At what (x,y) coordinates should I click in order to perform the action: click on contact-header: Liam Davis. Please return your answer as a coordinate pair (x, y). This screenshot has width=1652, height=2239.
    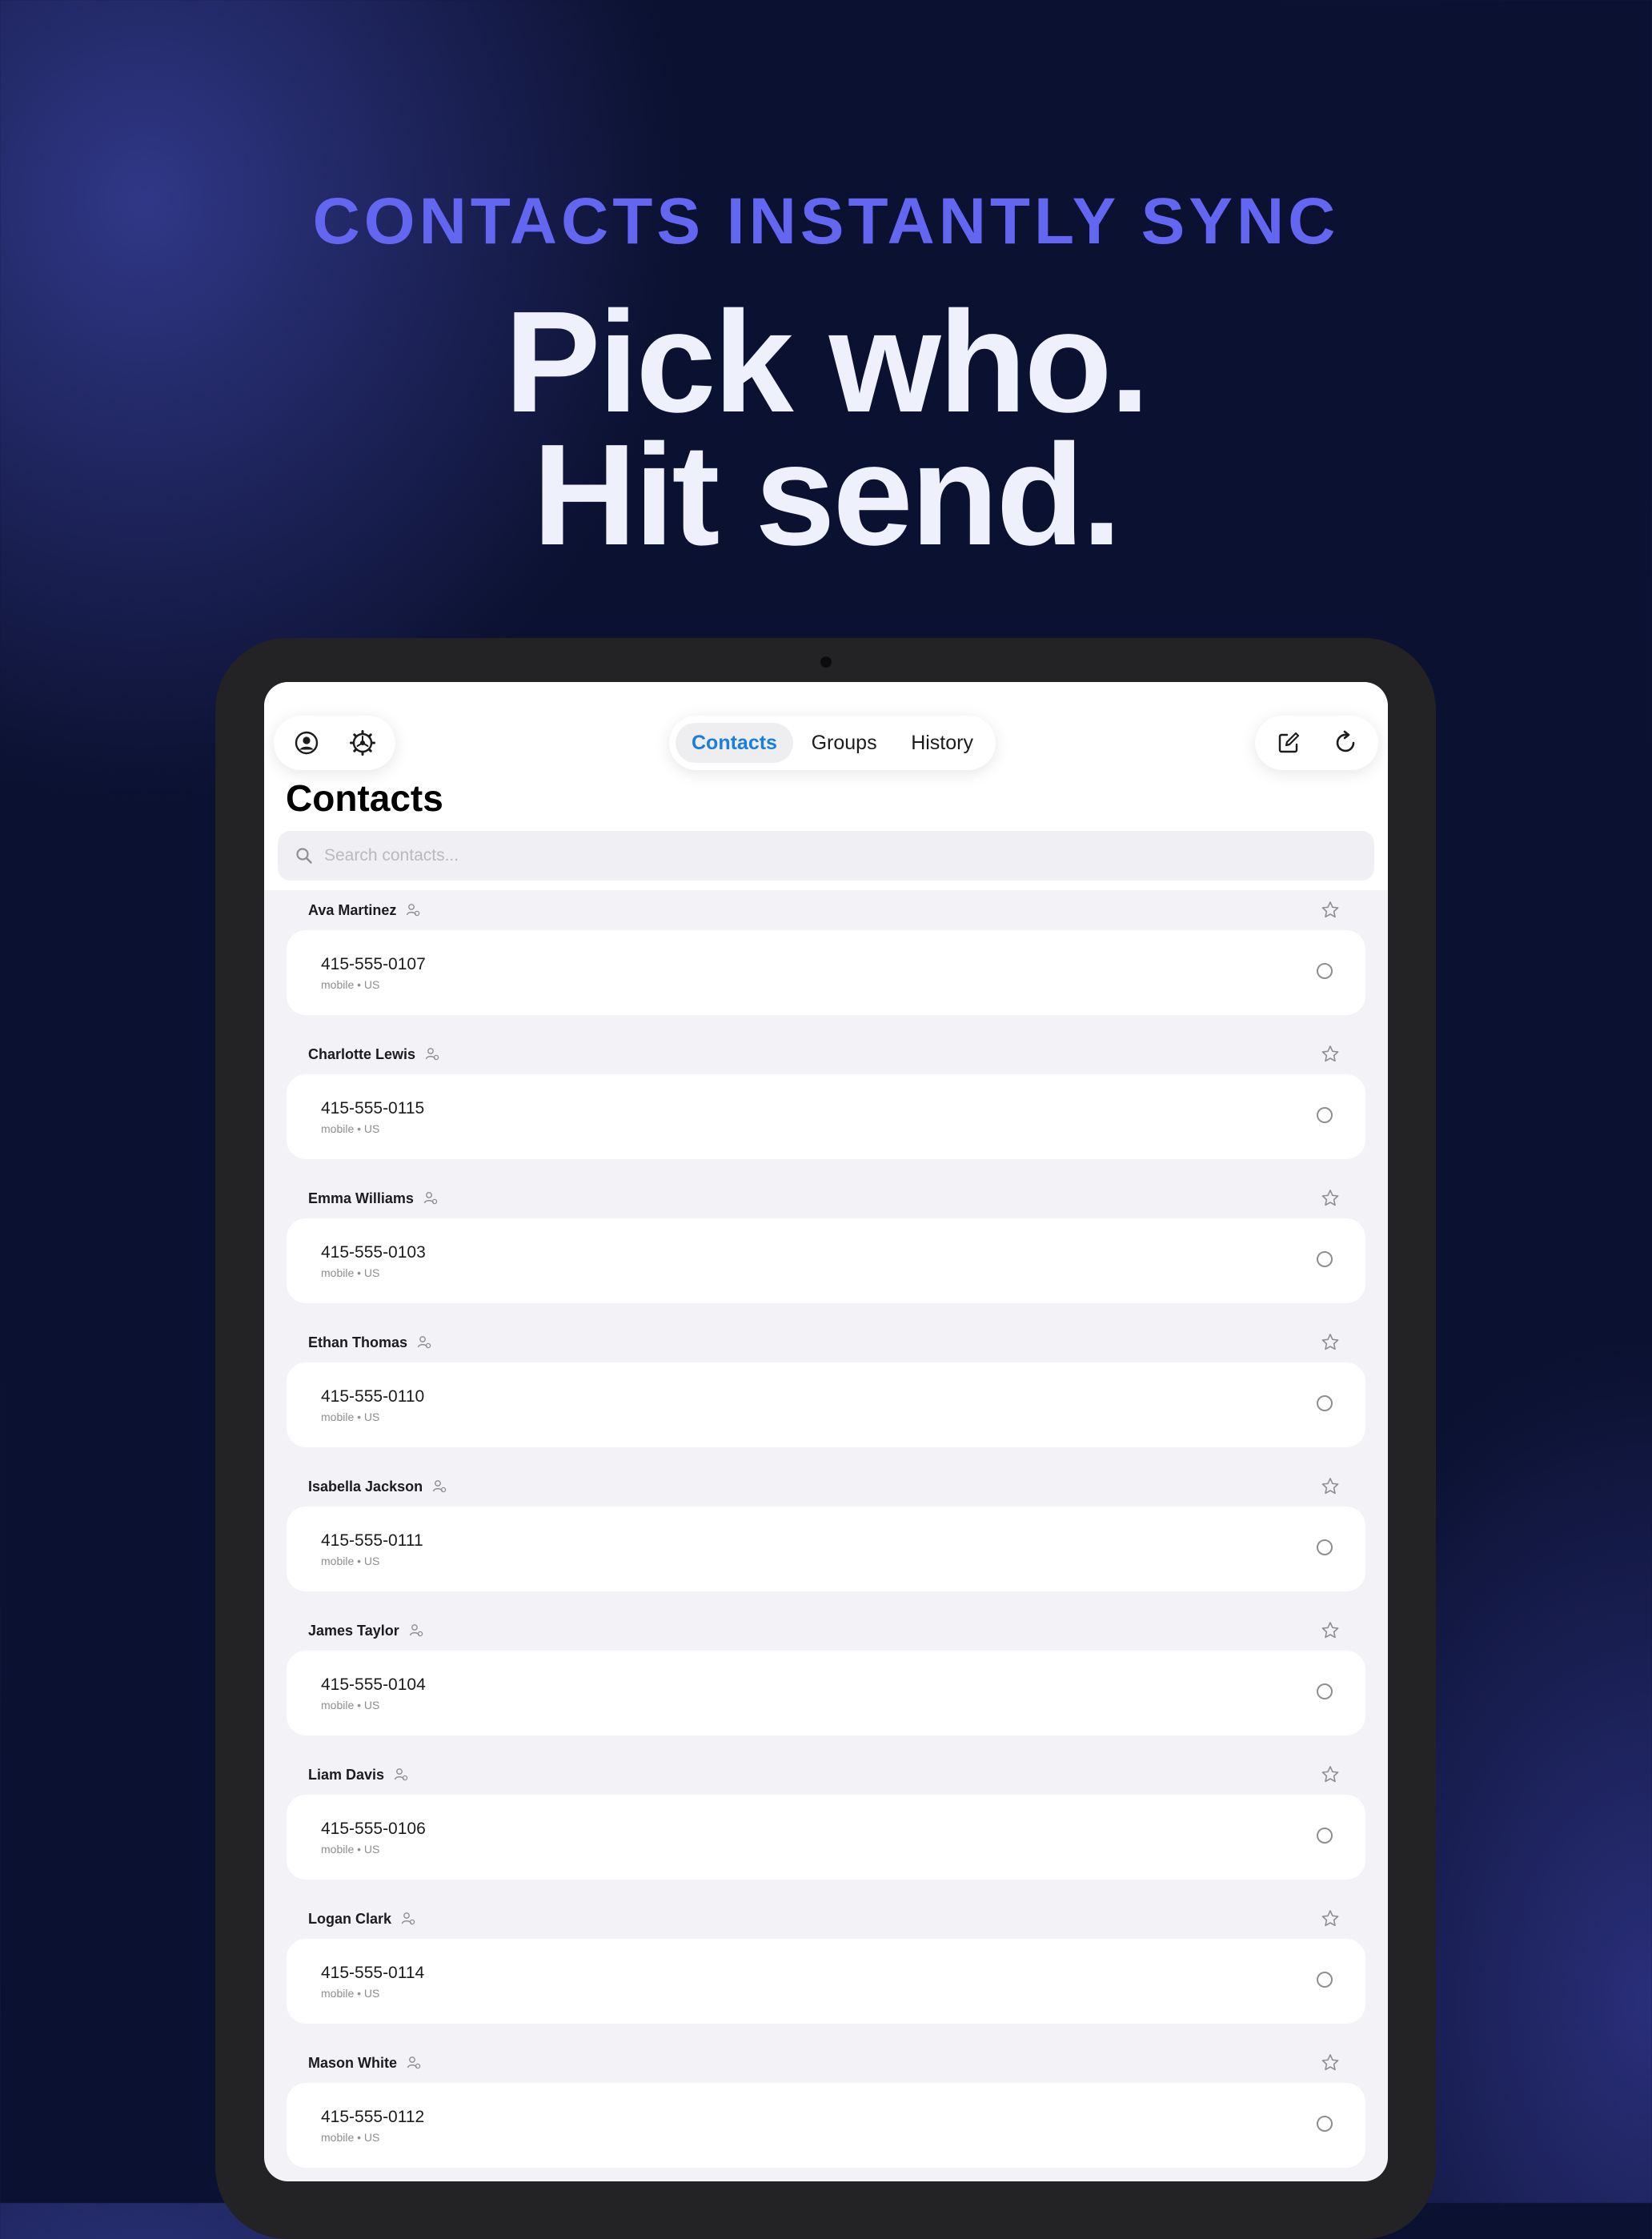
    Looking at the image, I should click on (358, 1775).